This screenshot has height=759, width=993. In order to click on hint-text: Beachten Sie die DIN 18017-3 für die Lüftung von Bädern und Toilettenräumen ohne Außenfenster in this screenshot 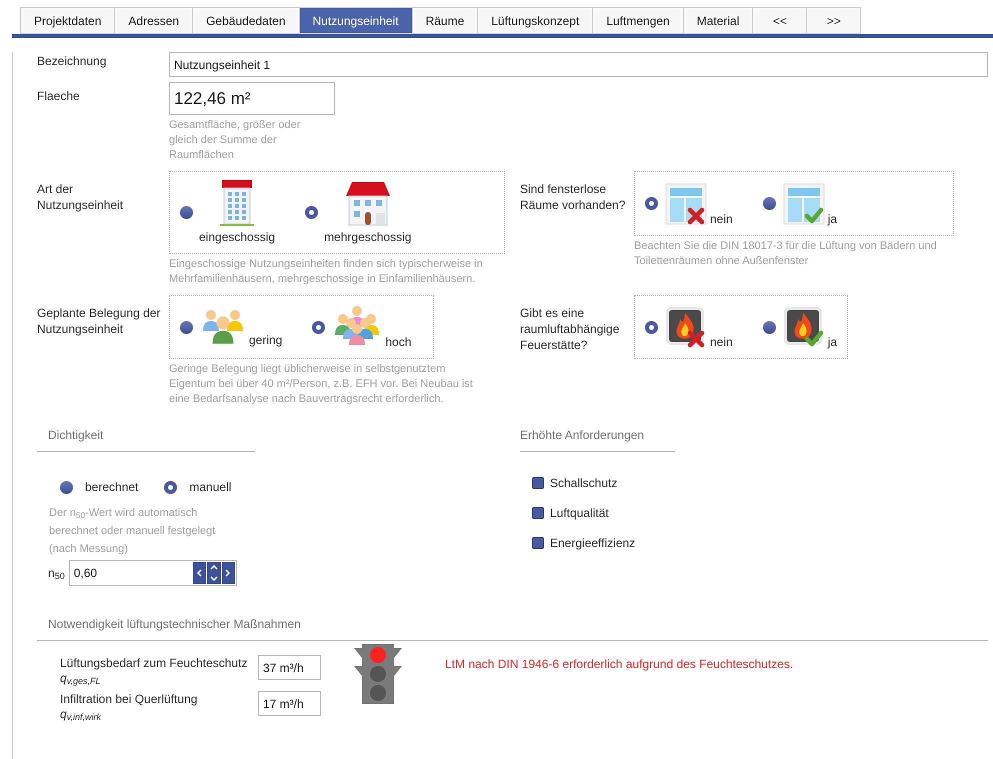, I will do `click(786, 254)`.